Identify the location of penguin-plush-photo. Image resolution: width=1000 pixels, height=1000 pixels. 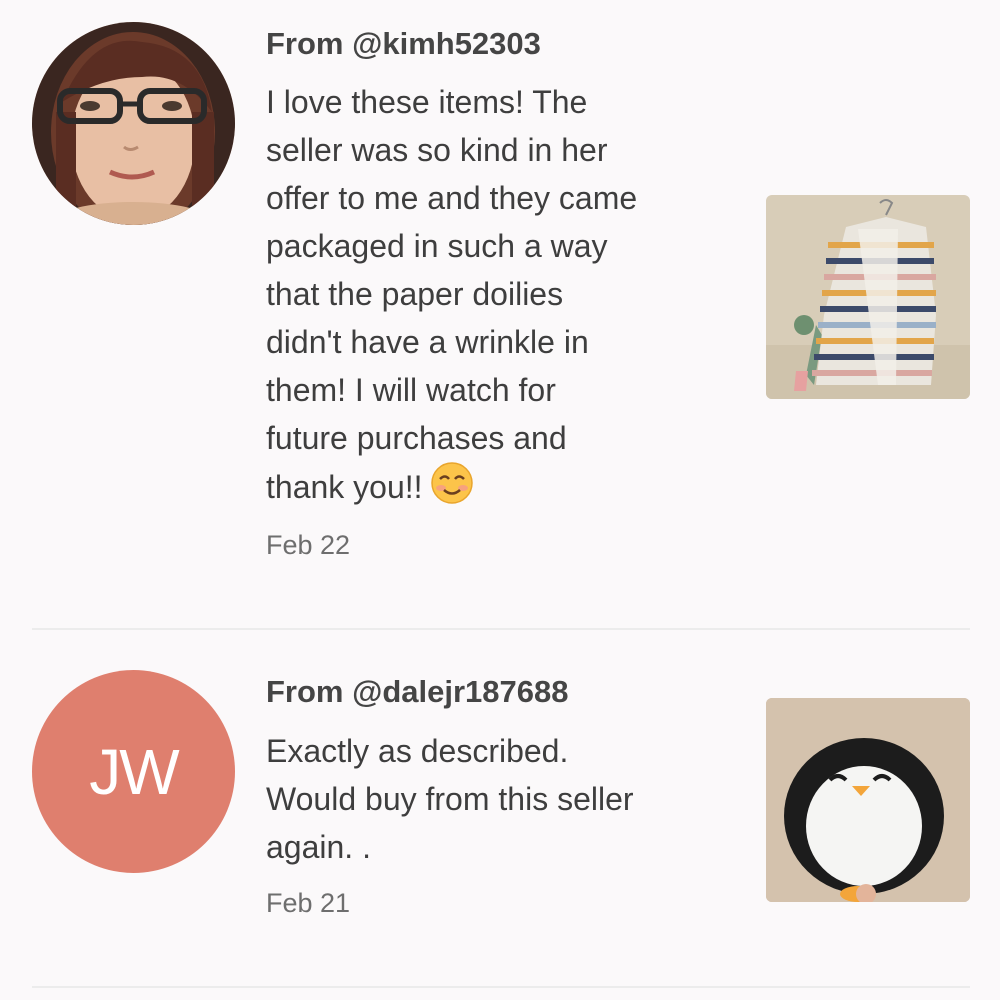
(868, 800).